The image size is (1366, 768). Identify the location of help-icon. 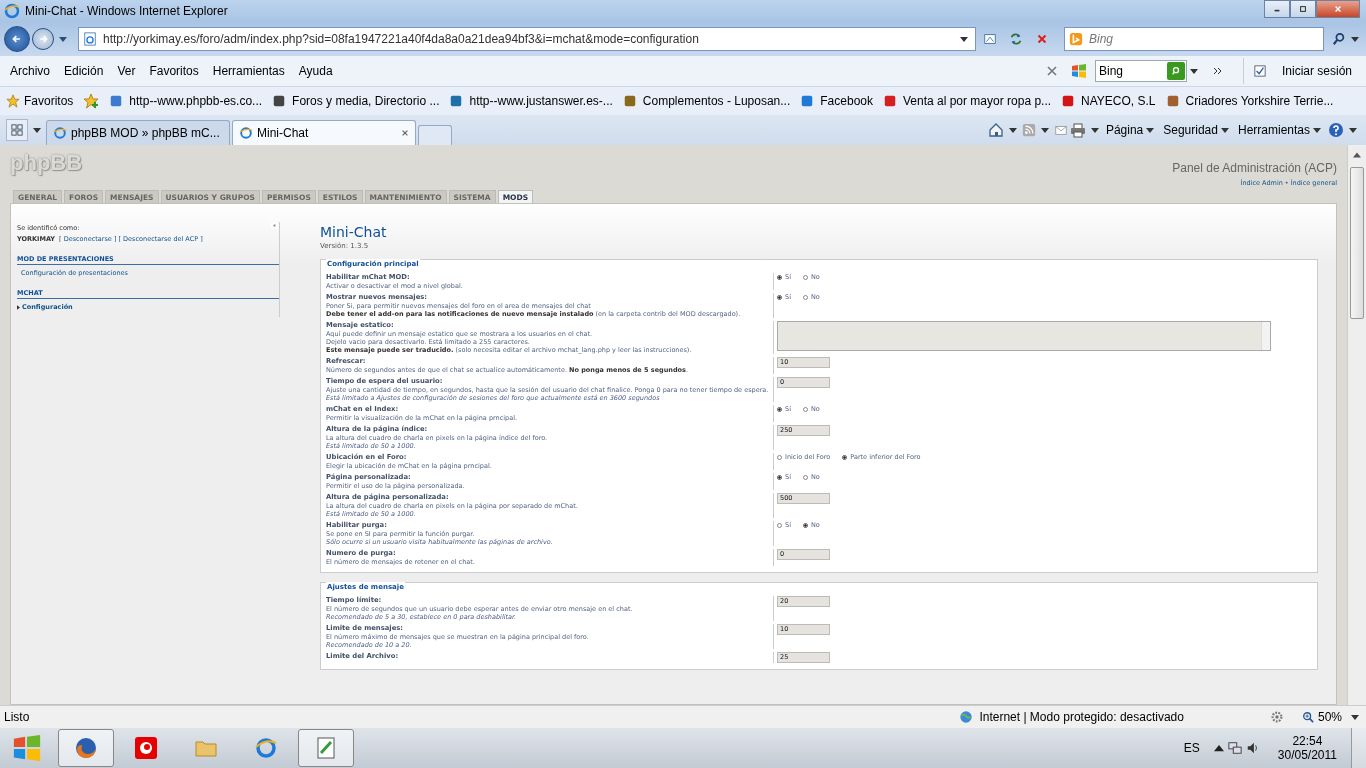
(1336, 130).